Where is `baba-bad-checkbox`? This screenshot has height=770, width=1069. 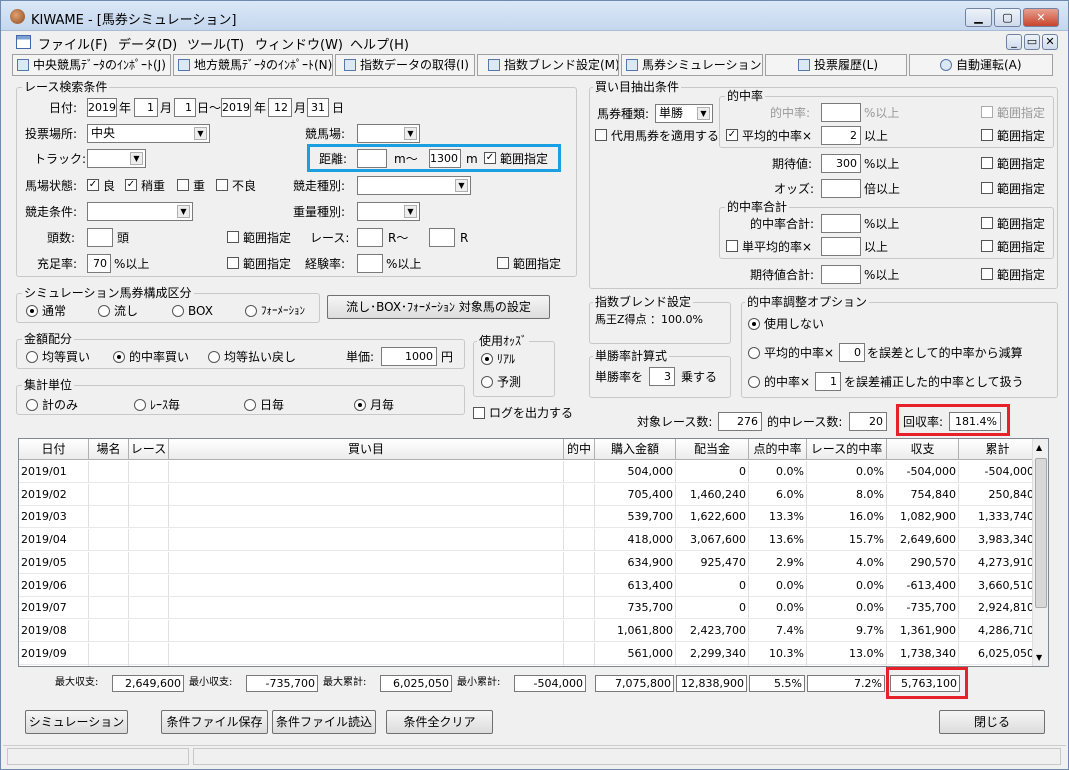
baba-bad-checkbox is located at coordinates (222, 185).